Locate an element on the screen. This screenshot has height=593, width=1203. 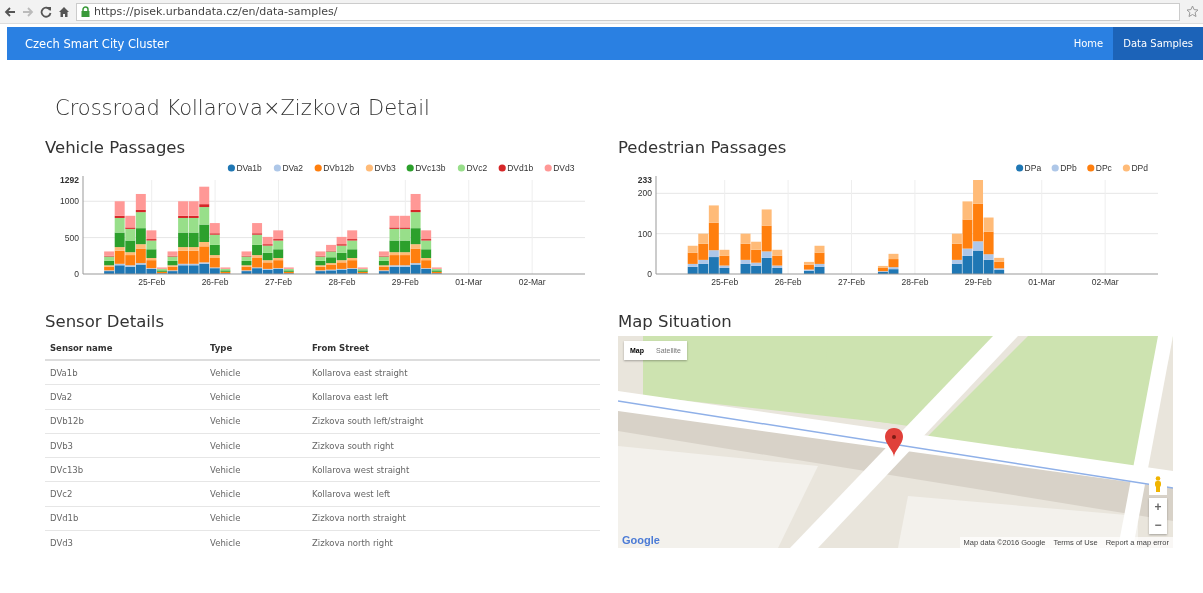
table-cell: Kollarova west left is located at coordinates (453, 494).